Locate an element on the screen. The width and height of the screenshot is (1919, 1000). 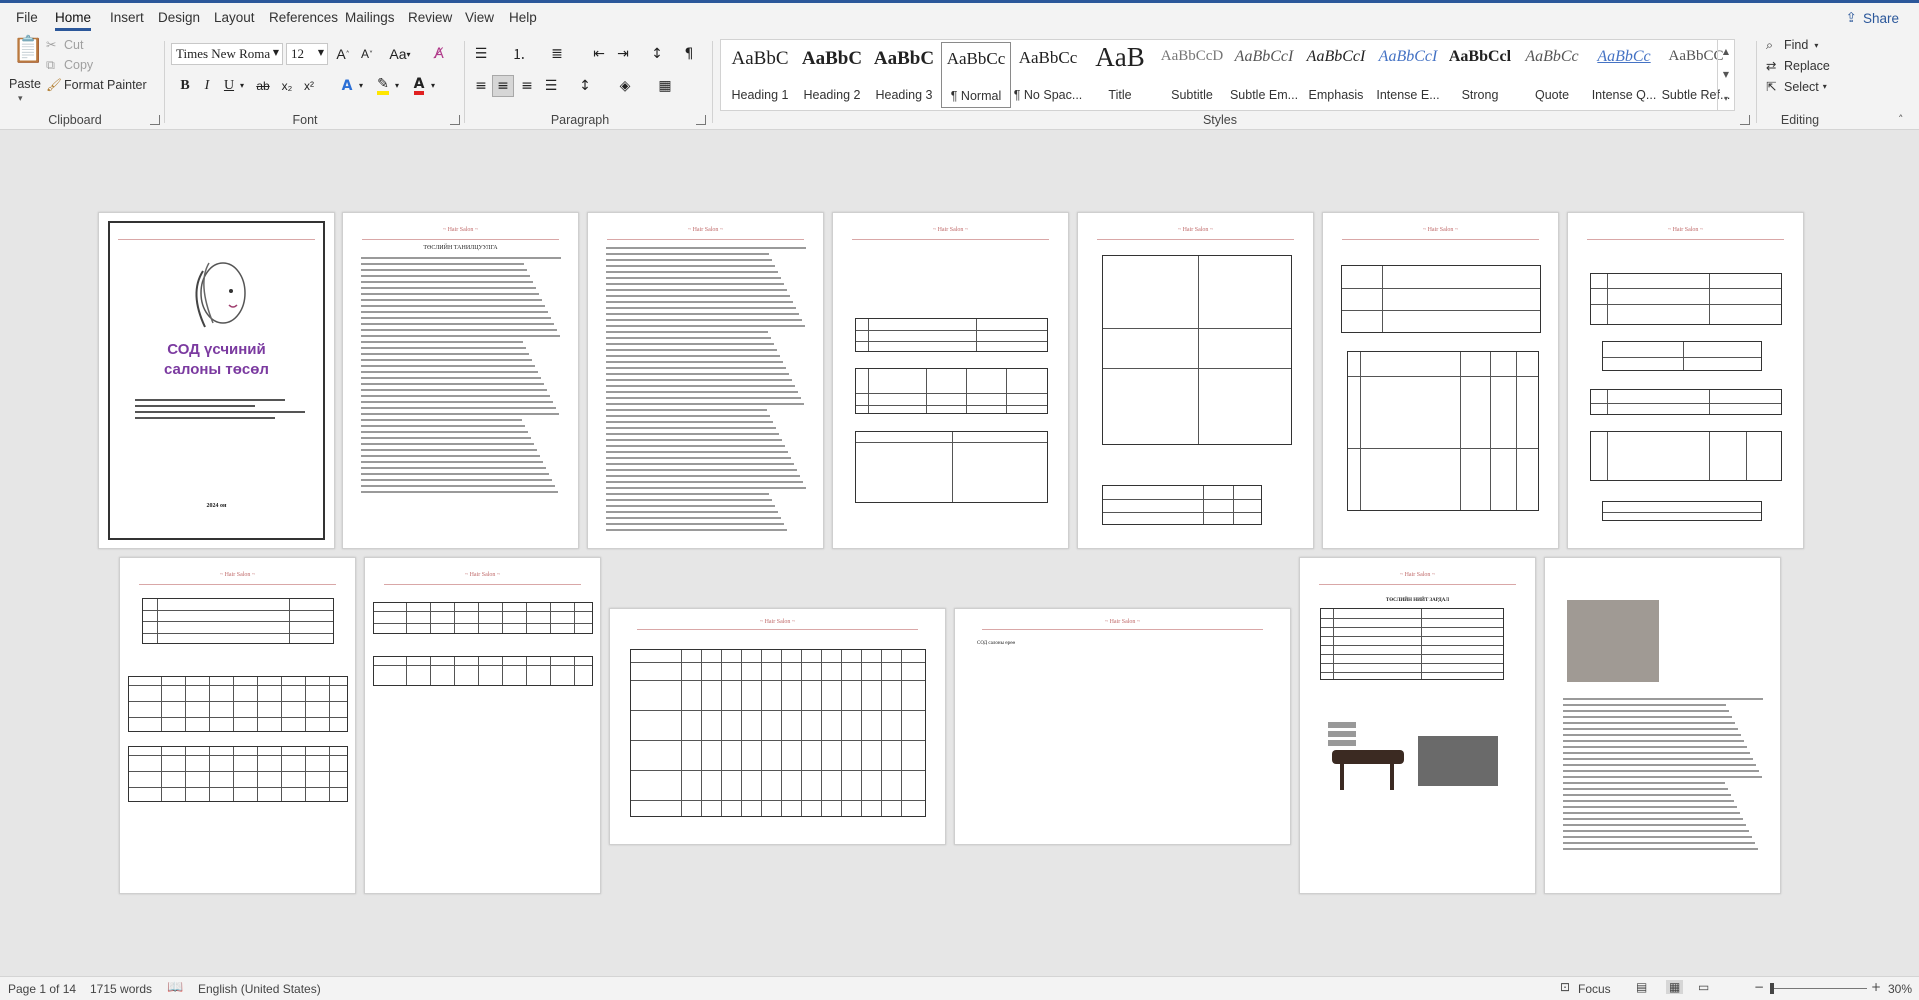
scroll-up-icon: ▲ is located at coordinates (1726, 51).